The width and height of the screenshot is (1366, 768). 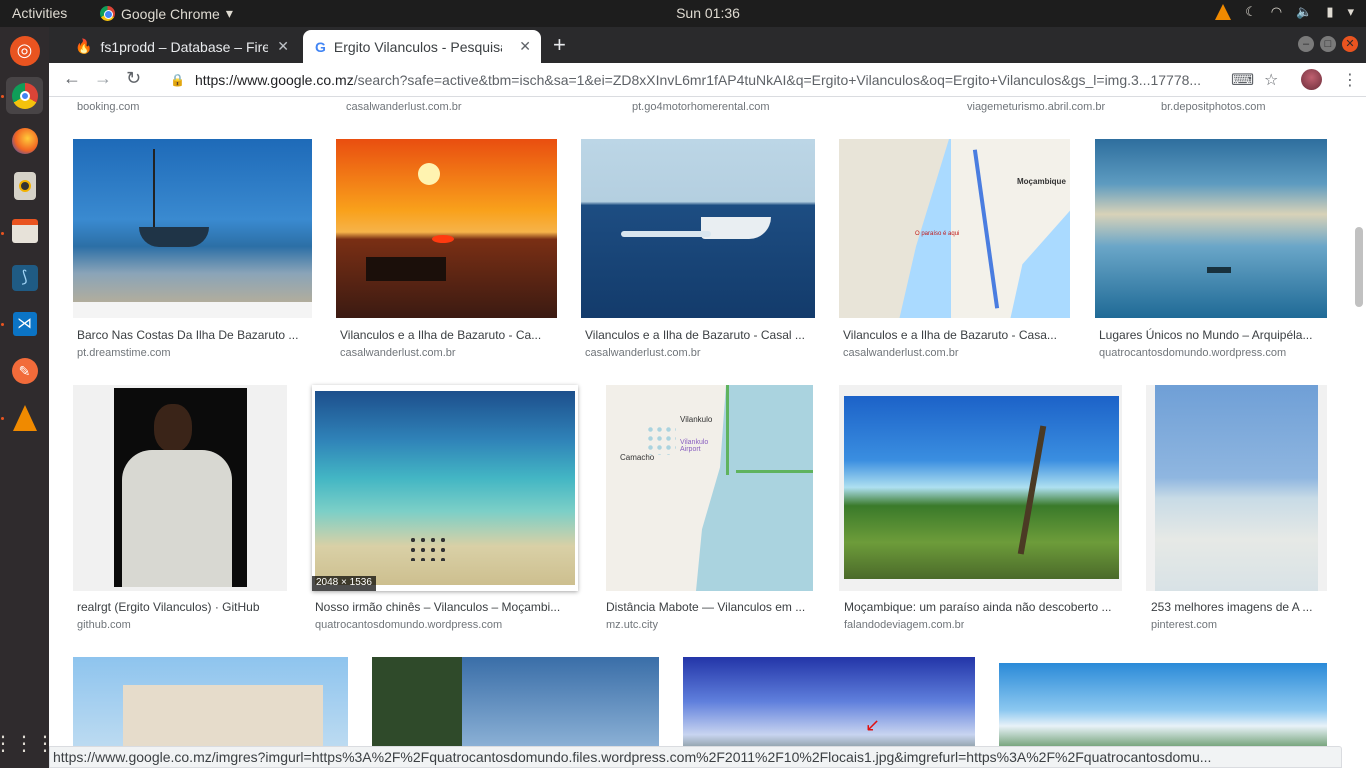 What do you see at coordinates (1304, 12) in the screenshot?
I see `volume-icon: 🔈` at bounding box center [1304, 12].